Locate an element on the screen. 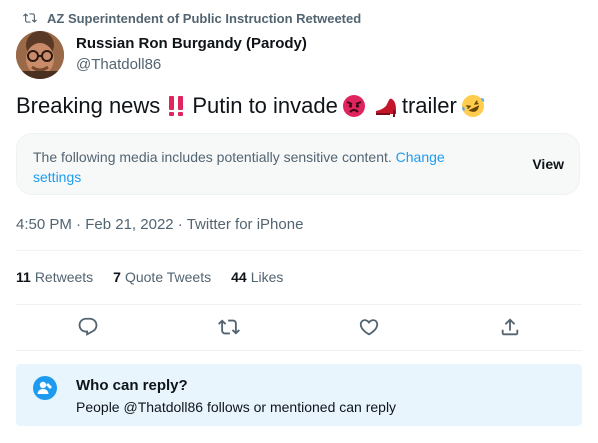  reply-restriction-title: Who can reply? is located at coordinates (132, 385).